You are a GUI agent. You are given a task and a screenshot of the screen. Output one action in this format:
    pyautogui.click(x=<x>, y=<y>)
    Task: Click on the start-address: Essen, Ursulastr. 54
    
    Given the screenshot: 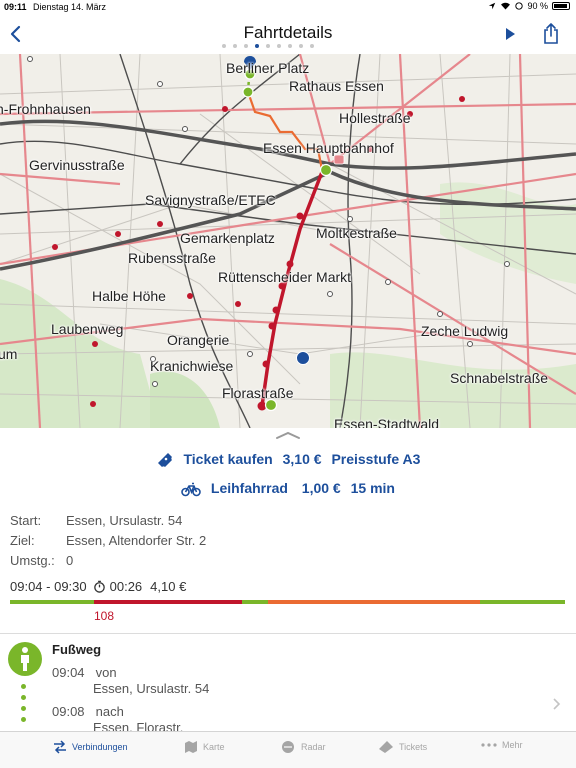 What is the action you would take?
    pyautogui.click(x=124, y=520)
    